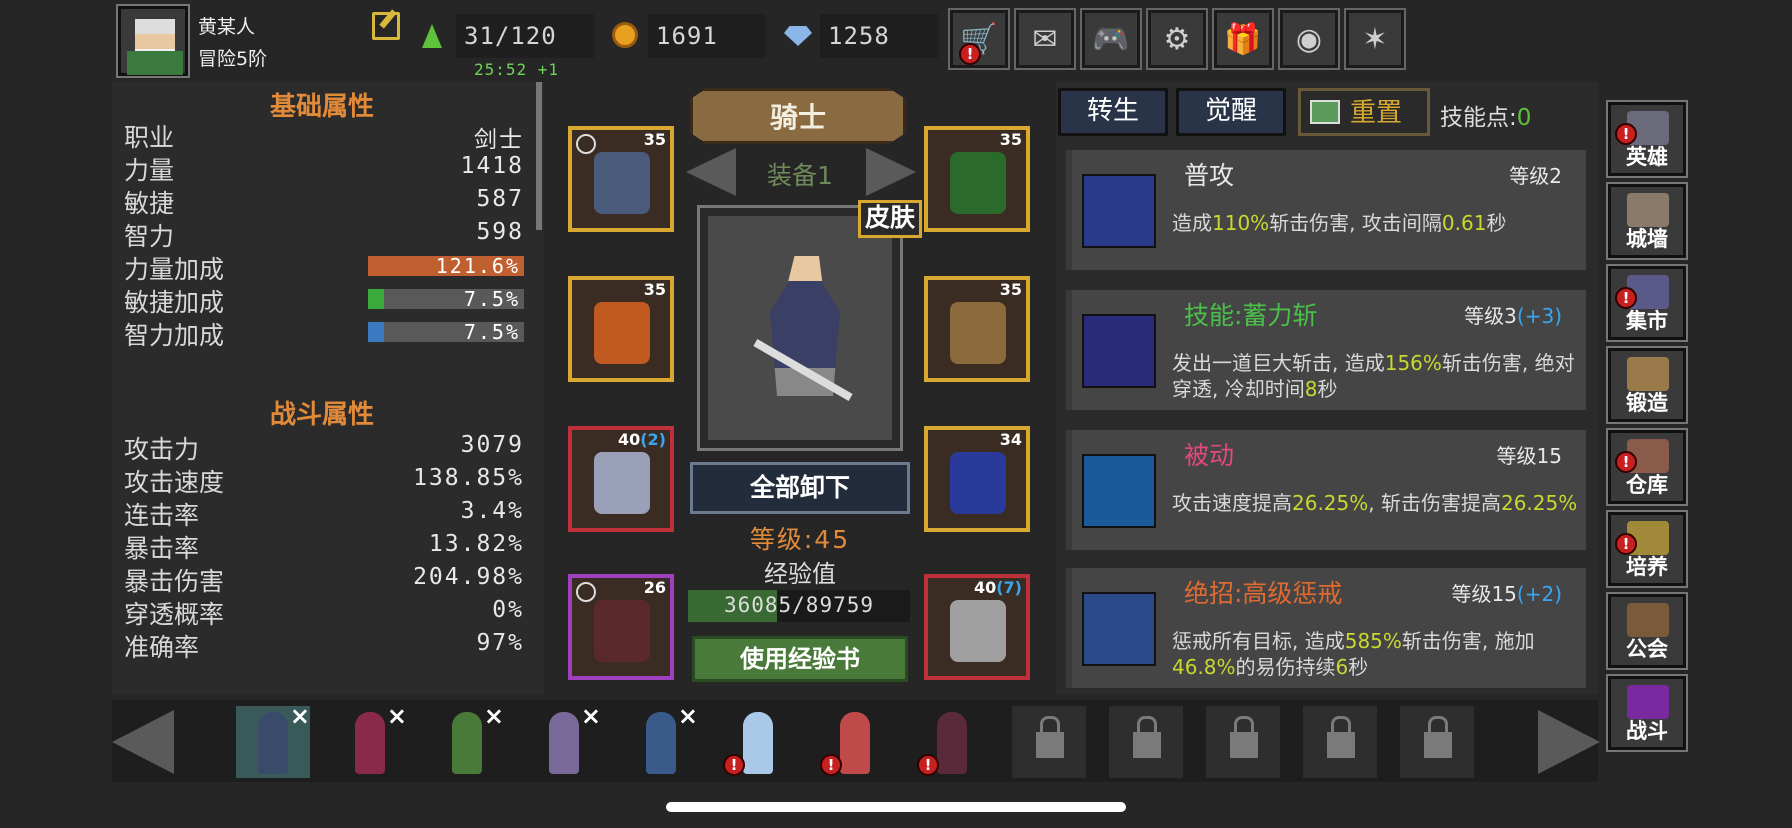 The height and width of the screenshot is (828, 1792). What do you see at coordinates (1045, 39) in the screenshot?
I see `mail-button: ✉` at bounding box center [1045, 39].